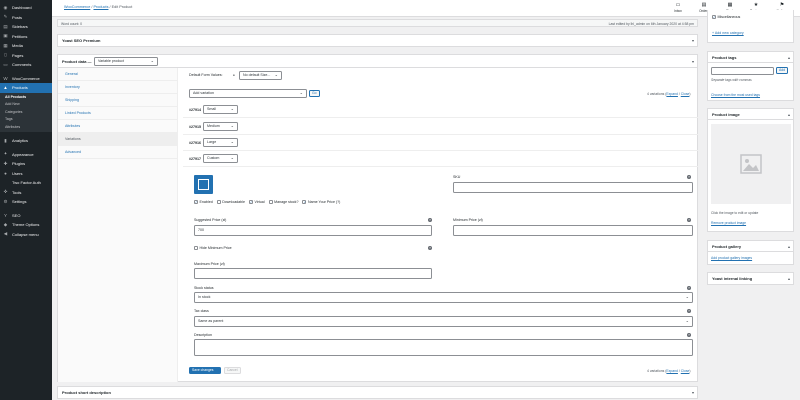 This screenshot has height=400, width=800. Describe the element at coordinates (443, 297) in the screenshot. I see `stock-status-select: In stock` at that location.